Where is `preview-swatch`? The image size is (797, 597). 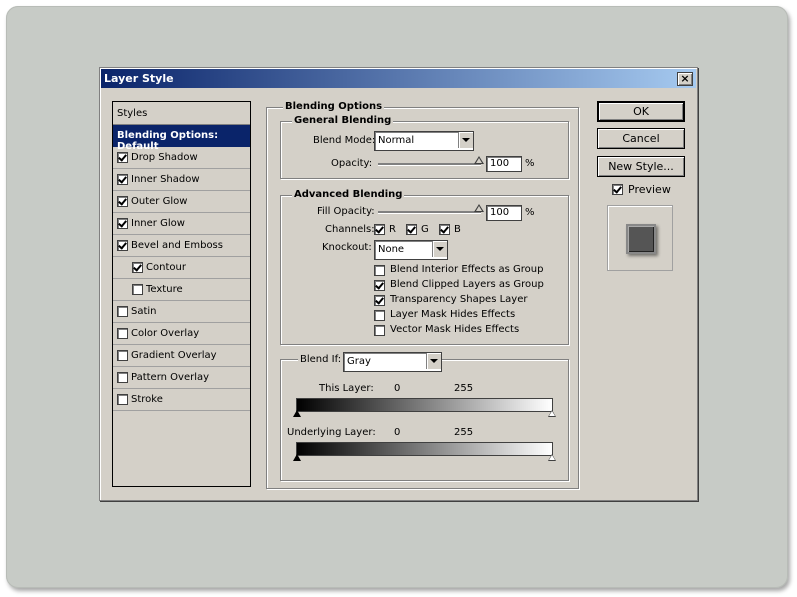 preview-swatch is located at coordinates (641, 239).